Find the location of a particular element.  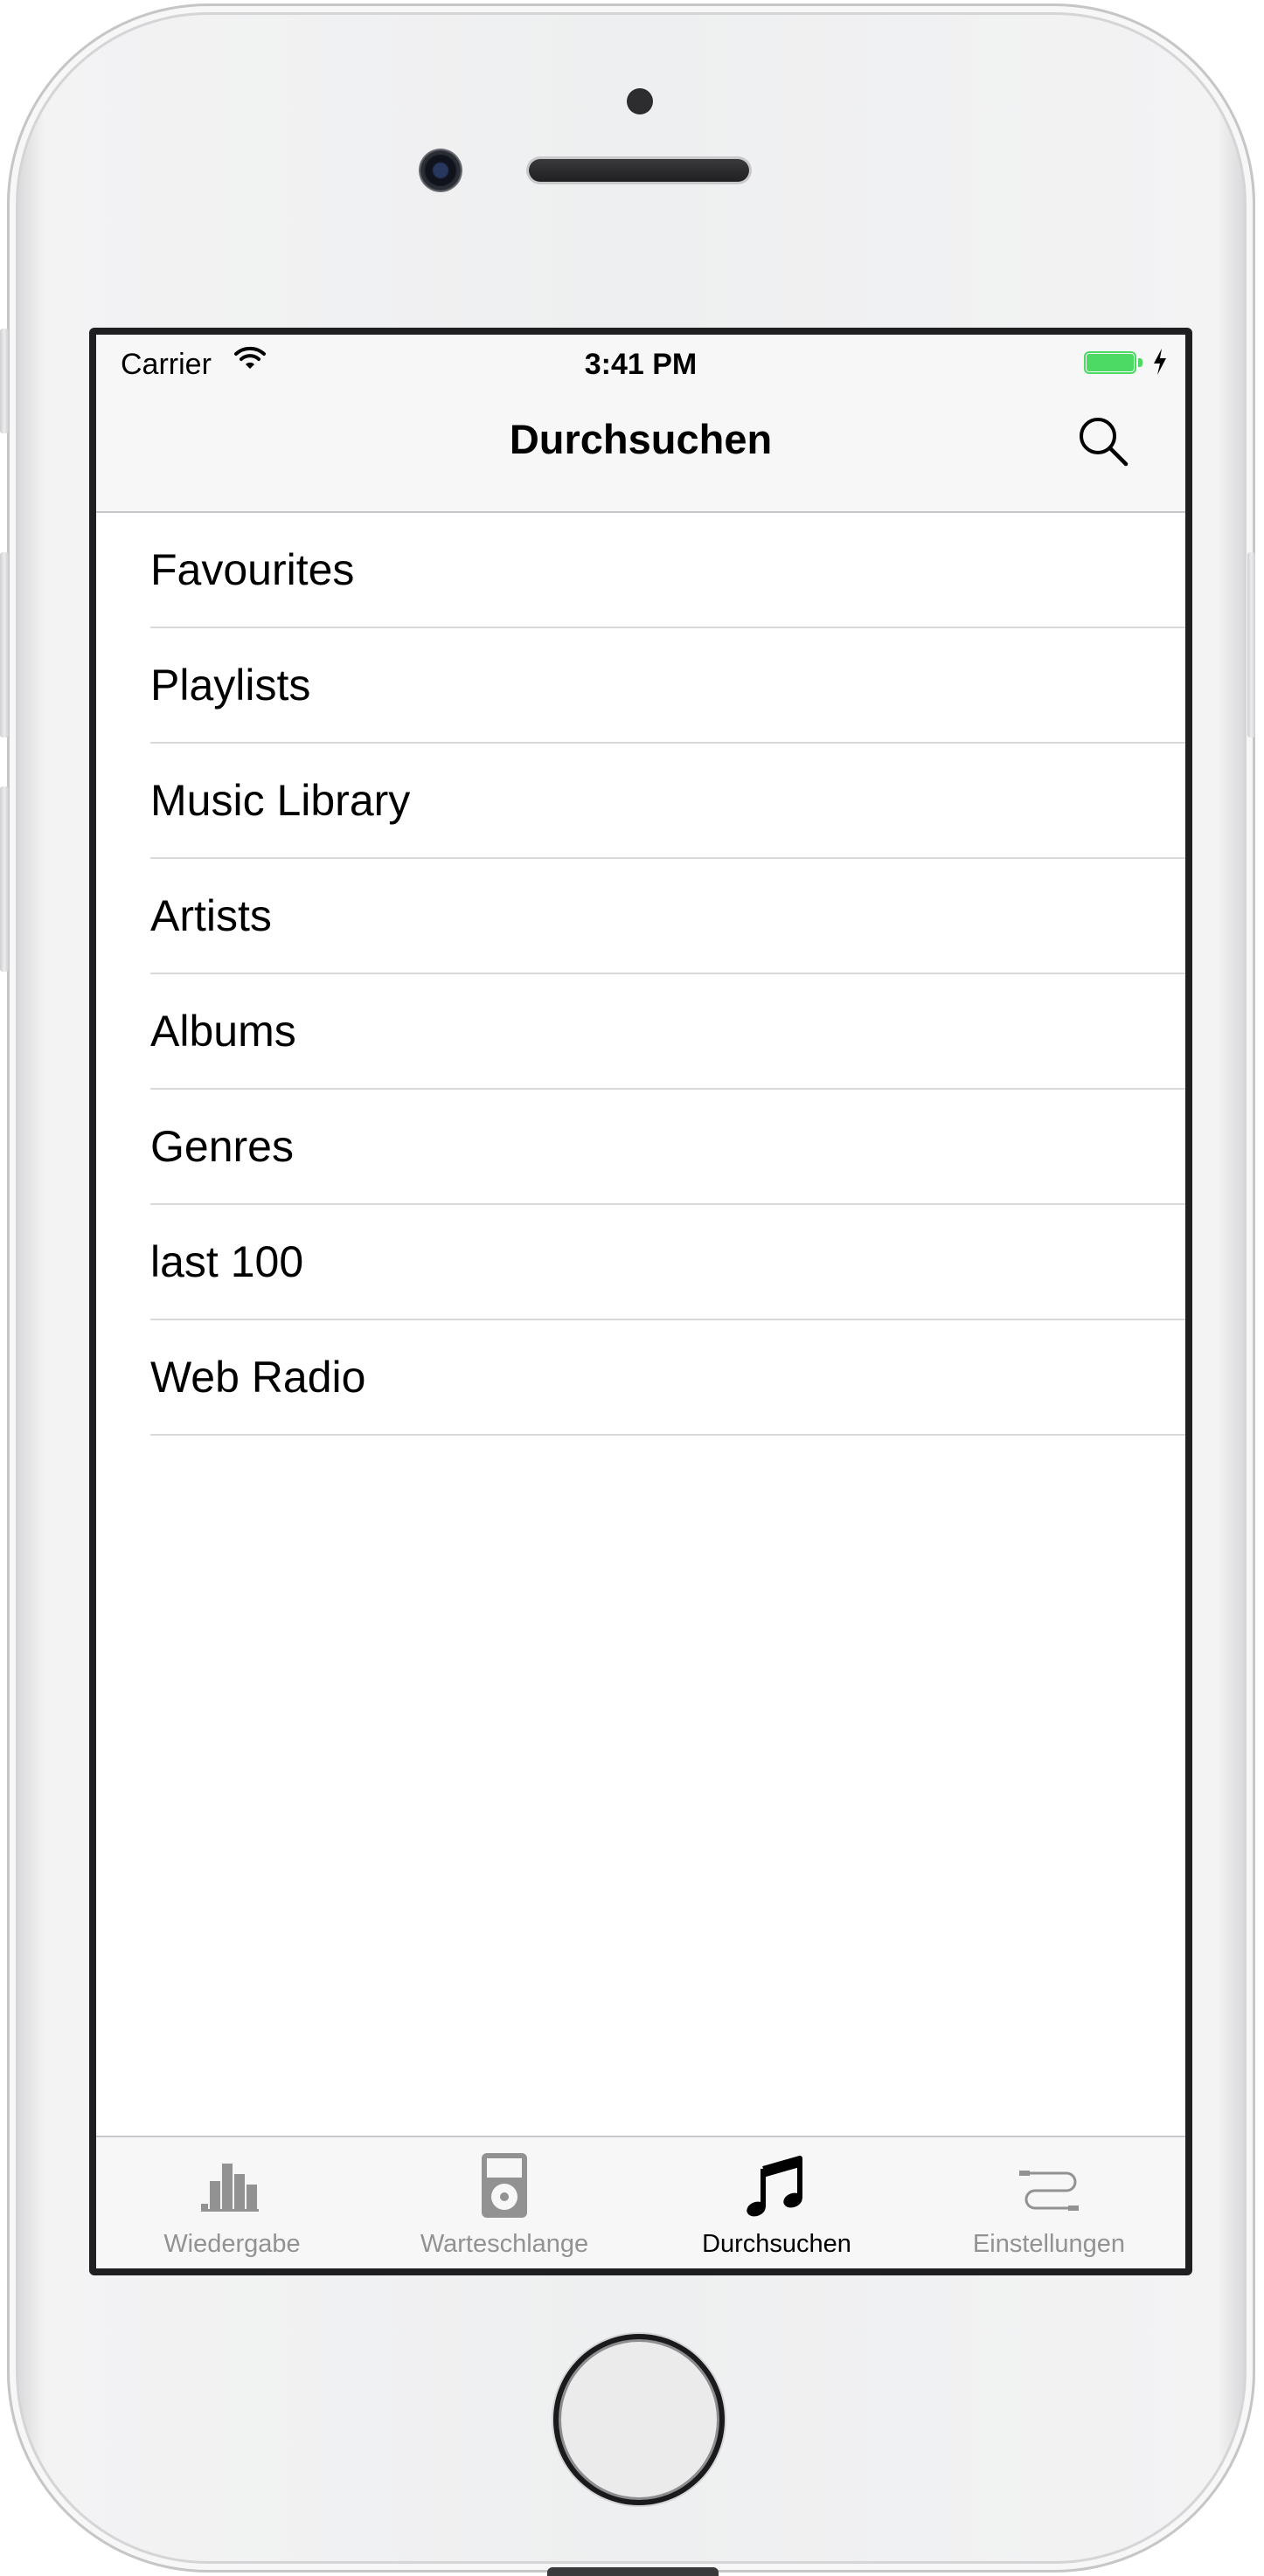

list-item: Web Radio is located at coordinates (667, 1378).